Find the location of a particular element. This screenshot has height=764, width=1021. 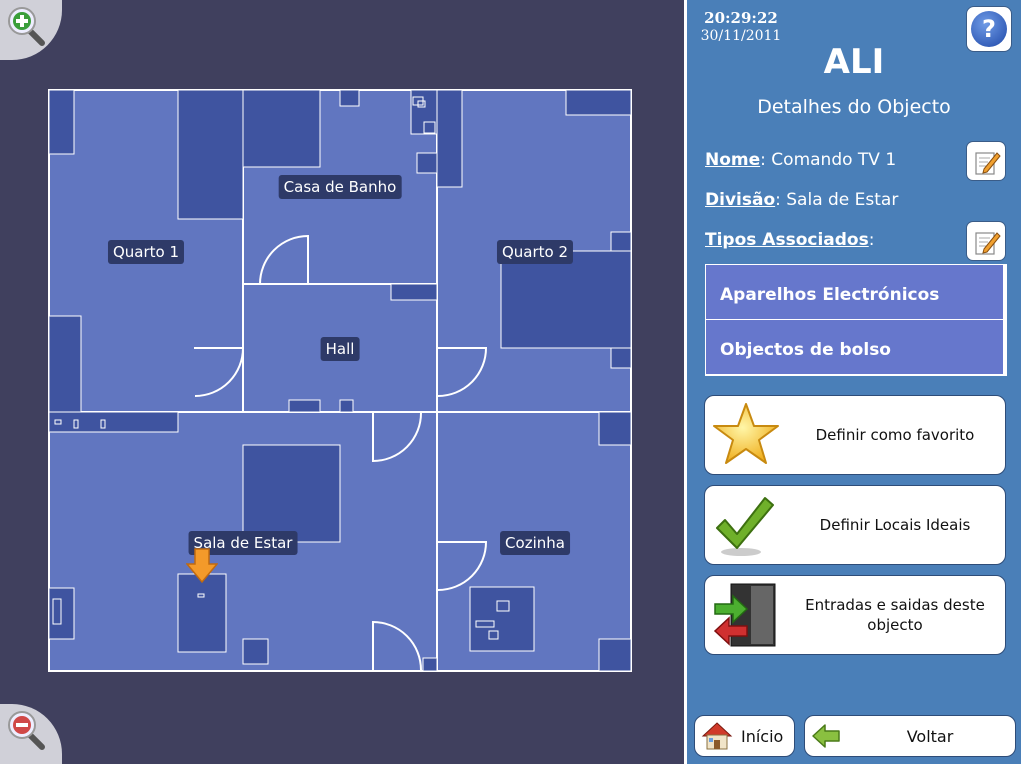

room-label: Casa de Banho is located at coordinates (340, 187).